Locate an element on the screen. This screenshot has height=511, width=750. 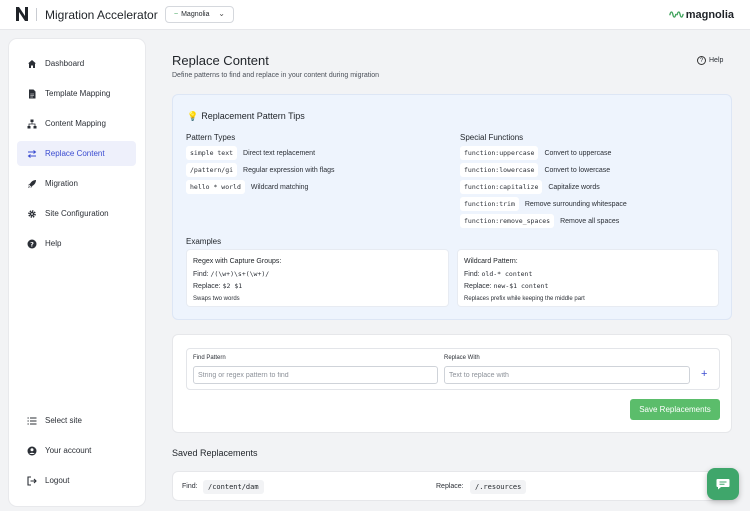
app-title: Migration Accelerator is located at coordinates (101, 15).